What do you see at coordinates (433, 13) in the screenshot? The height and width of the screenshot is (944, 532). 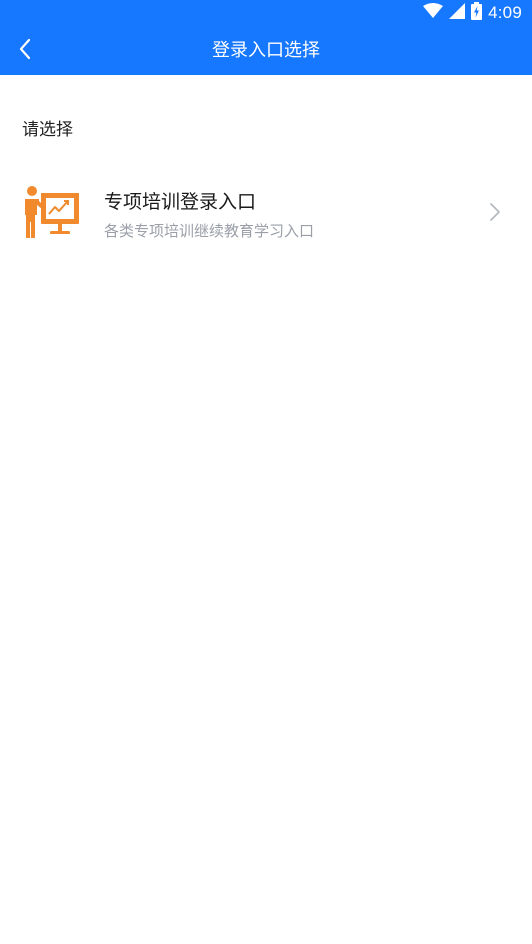 I see `wifi-icon` at bounding box center [433, 13].